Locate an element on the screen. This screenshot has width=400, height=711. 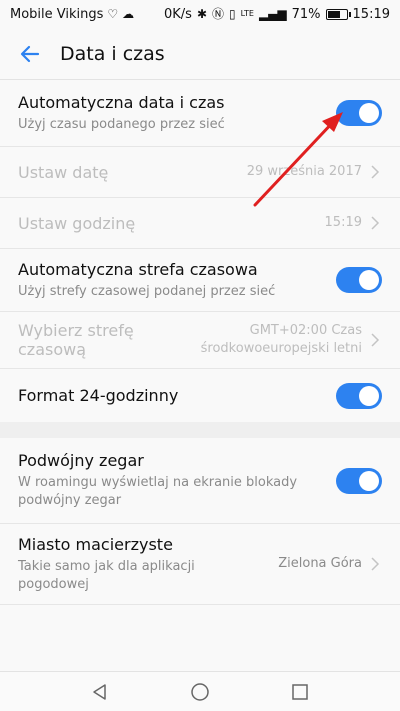
network-type: LTE is located at coordinates (247, 13).